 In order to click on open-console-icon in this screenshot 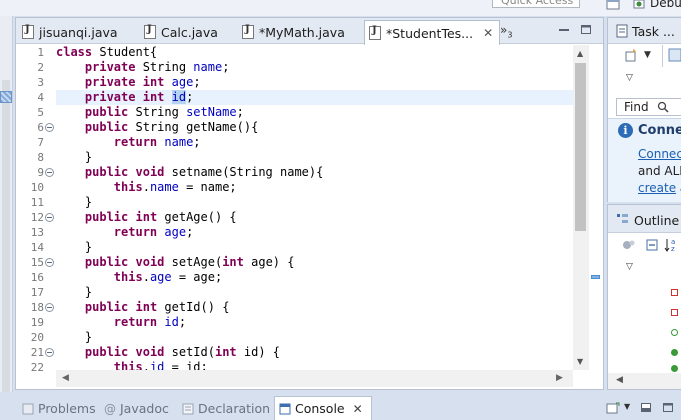, I will do `click(613, 408)`.